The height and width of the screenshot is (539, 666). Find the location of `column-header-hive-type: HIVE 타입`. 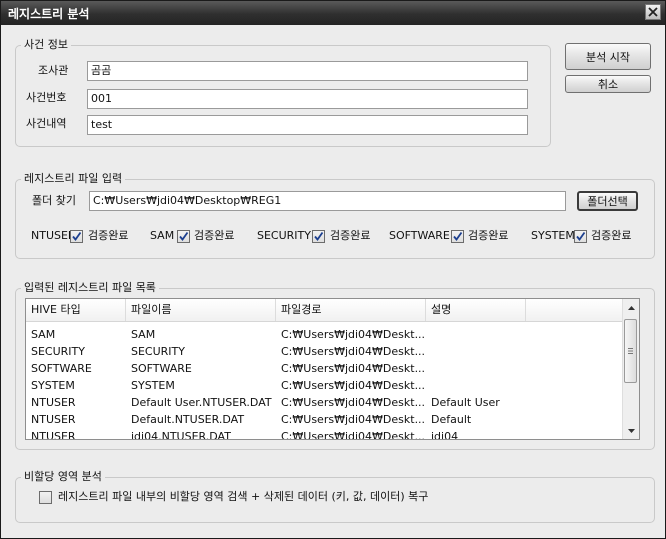

column-header-hive-type: HIVE 타입 is located at coordinates (76, 310).